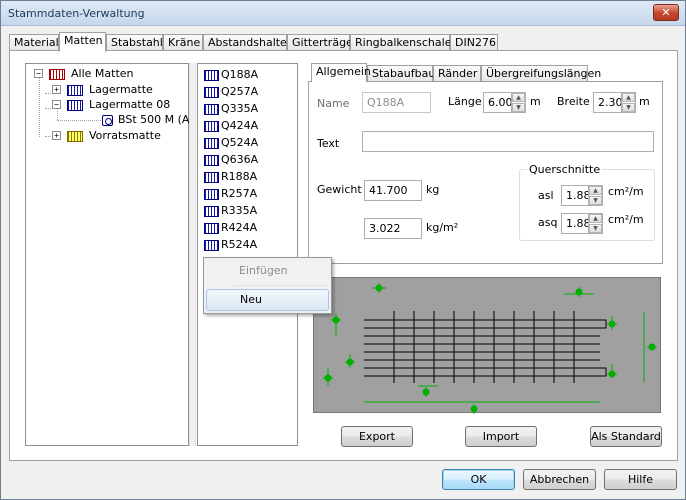 The image size is (686, 500). Describe the element at coordinates (626, 219) in the screenshot. I see `asq-unit: cm²/m` at that location.